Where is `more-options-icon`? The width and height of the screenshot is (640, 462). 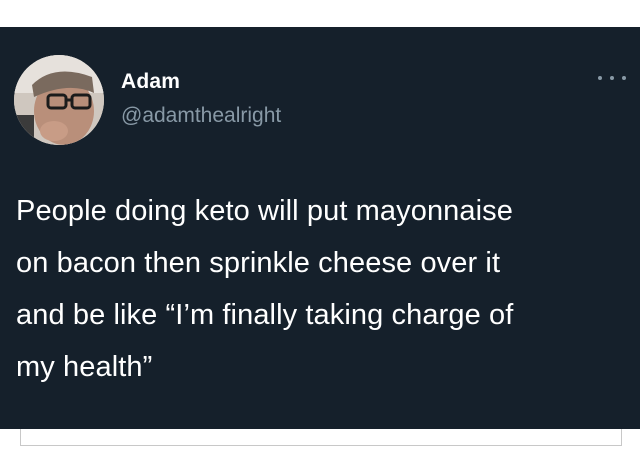 more-options-icon is located at coordinates (612, 78).